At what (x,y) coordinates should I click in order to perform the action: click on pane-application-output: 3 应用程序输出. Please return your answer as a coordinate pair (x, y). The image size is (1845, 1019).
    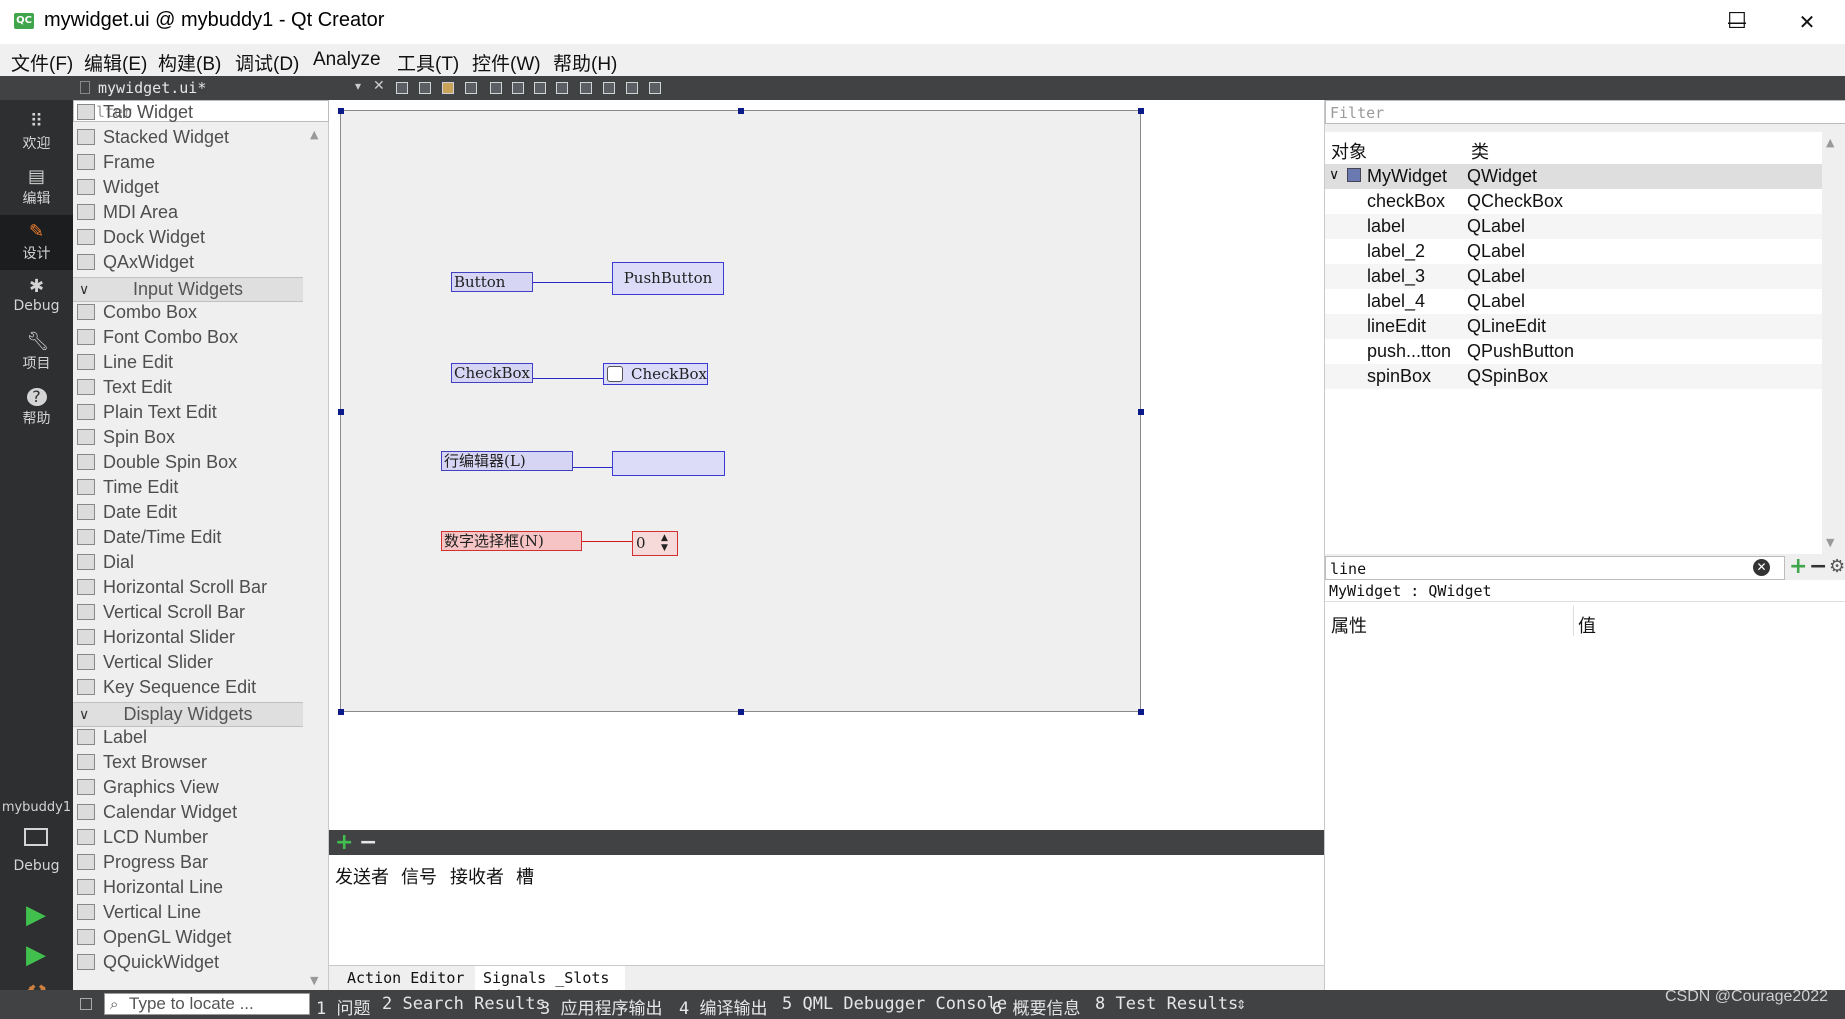
    Looking at the image, I should click on (601, 1006).